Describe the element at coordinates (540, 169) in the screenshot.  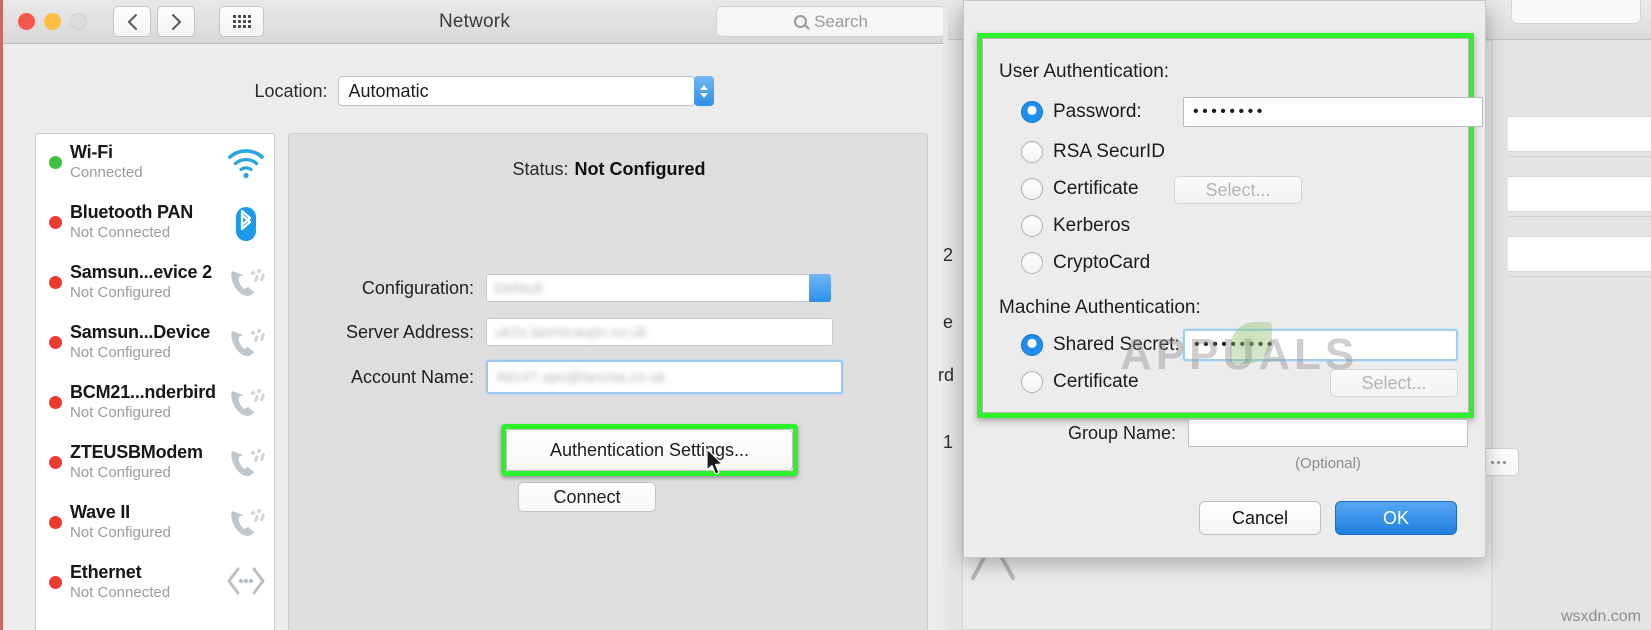
I see `status-label: Status:` at that location.